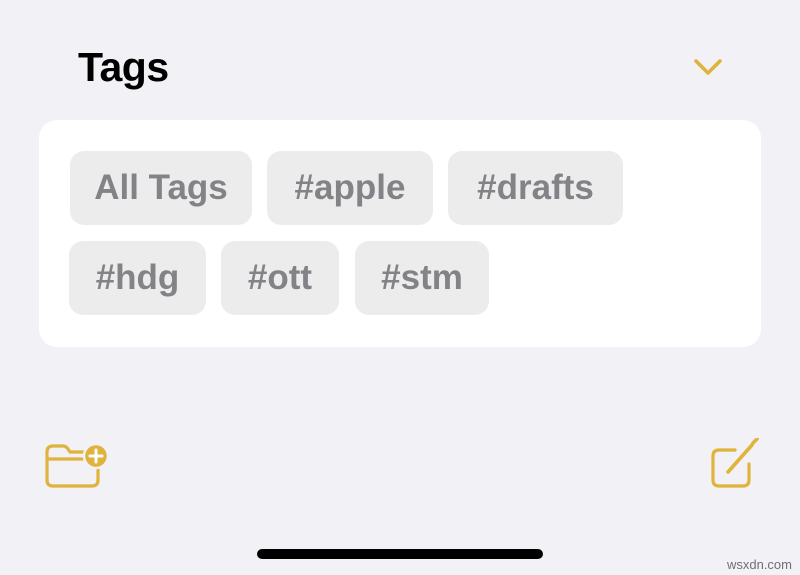 This screenshot has height=575, width=800. What do you see at coordinates (280, 278) in the screenshot?
I see `tag-ott: #ott` at bounding box center [280, 278].